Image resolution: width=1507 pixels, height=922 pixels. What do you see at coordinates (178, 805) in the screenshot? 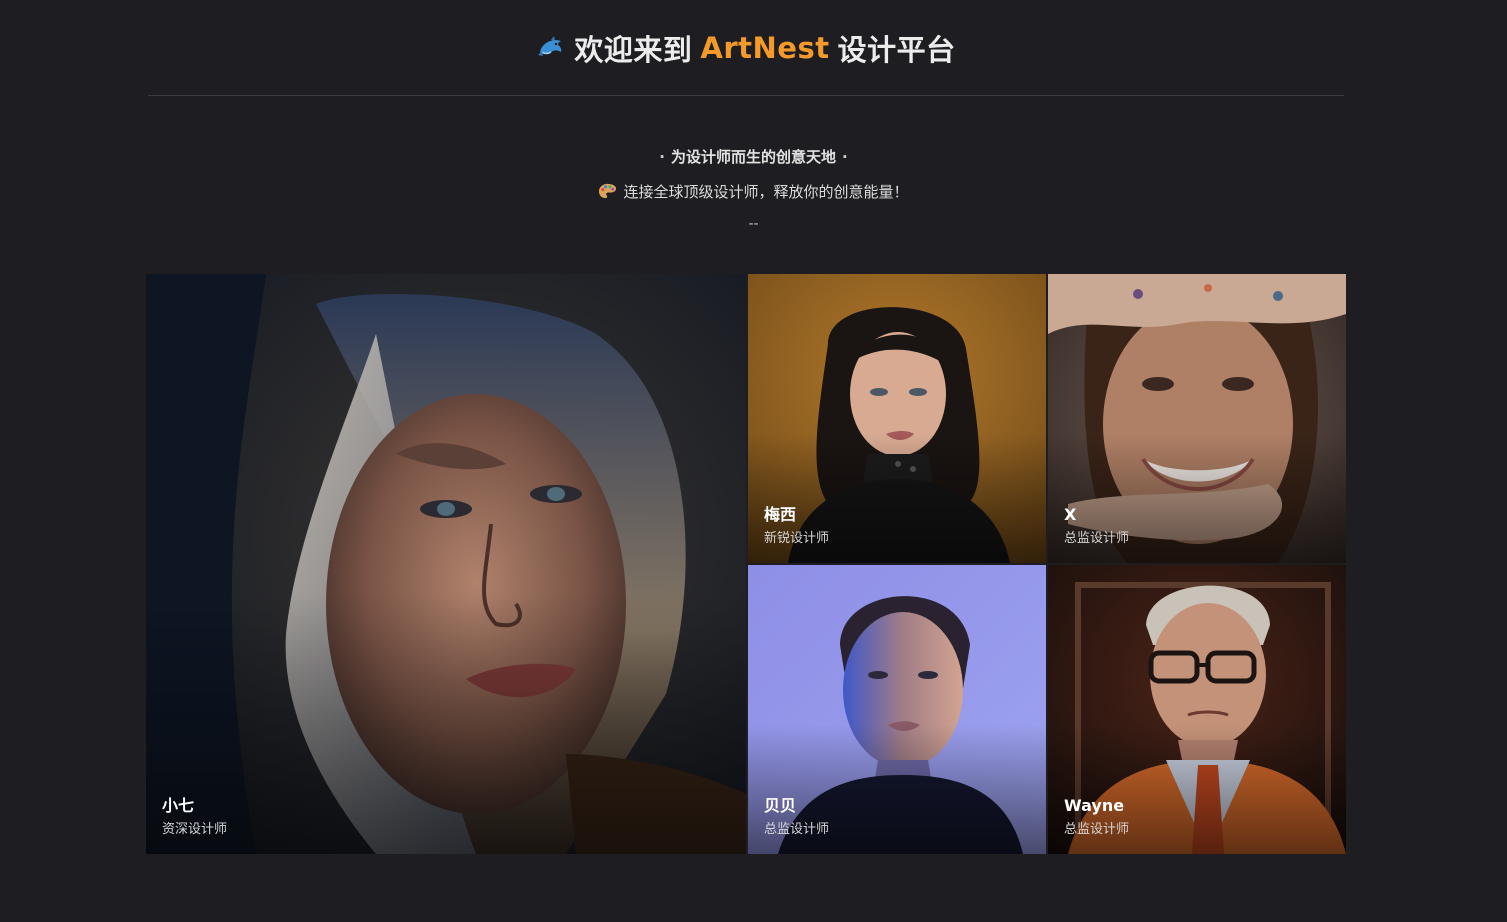
I see `designer-name: 小七` at bounding box center [178, 805].